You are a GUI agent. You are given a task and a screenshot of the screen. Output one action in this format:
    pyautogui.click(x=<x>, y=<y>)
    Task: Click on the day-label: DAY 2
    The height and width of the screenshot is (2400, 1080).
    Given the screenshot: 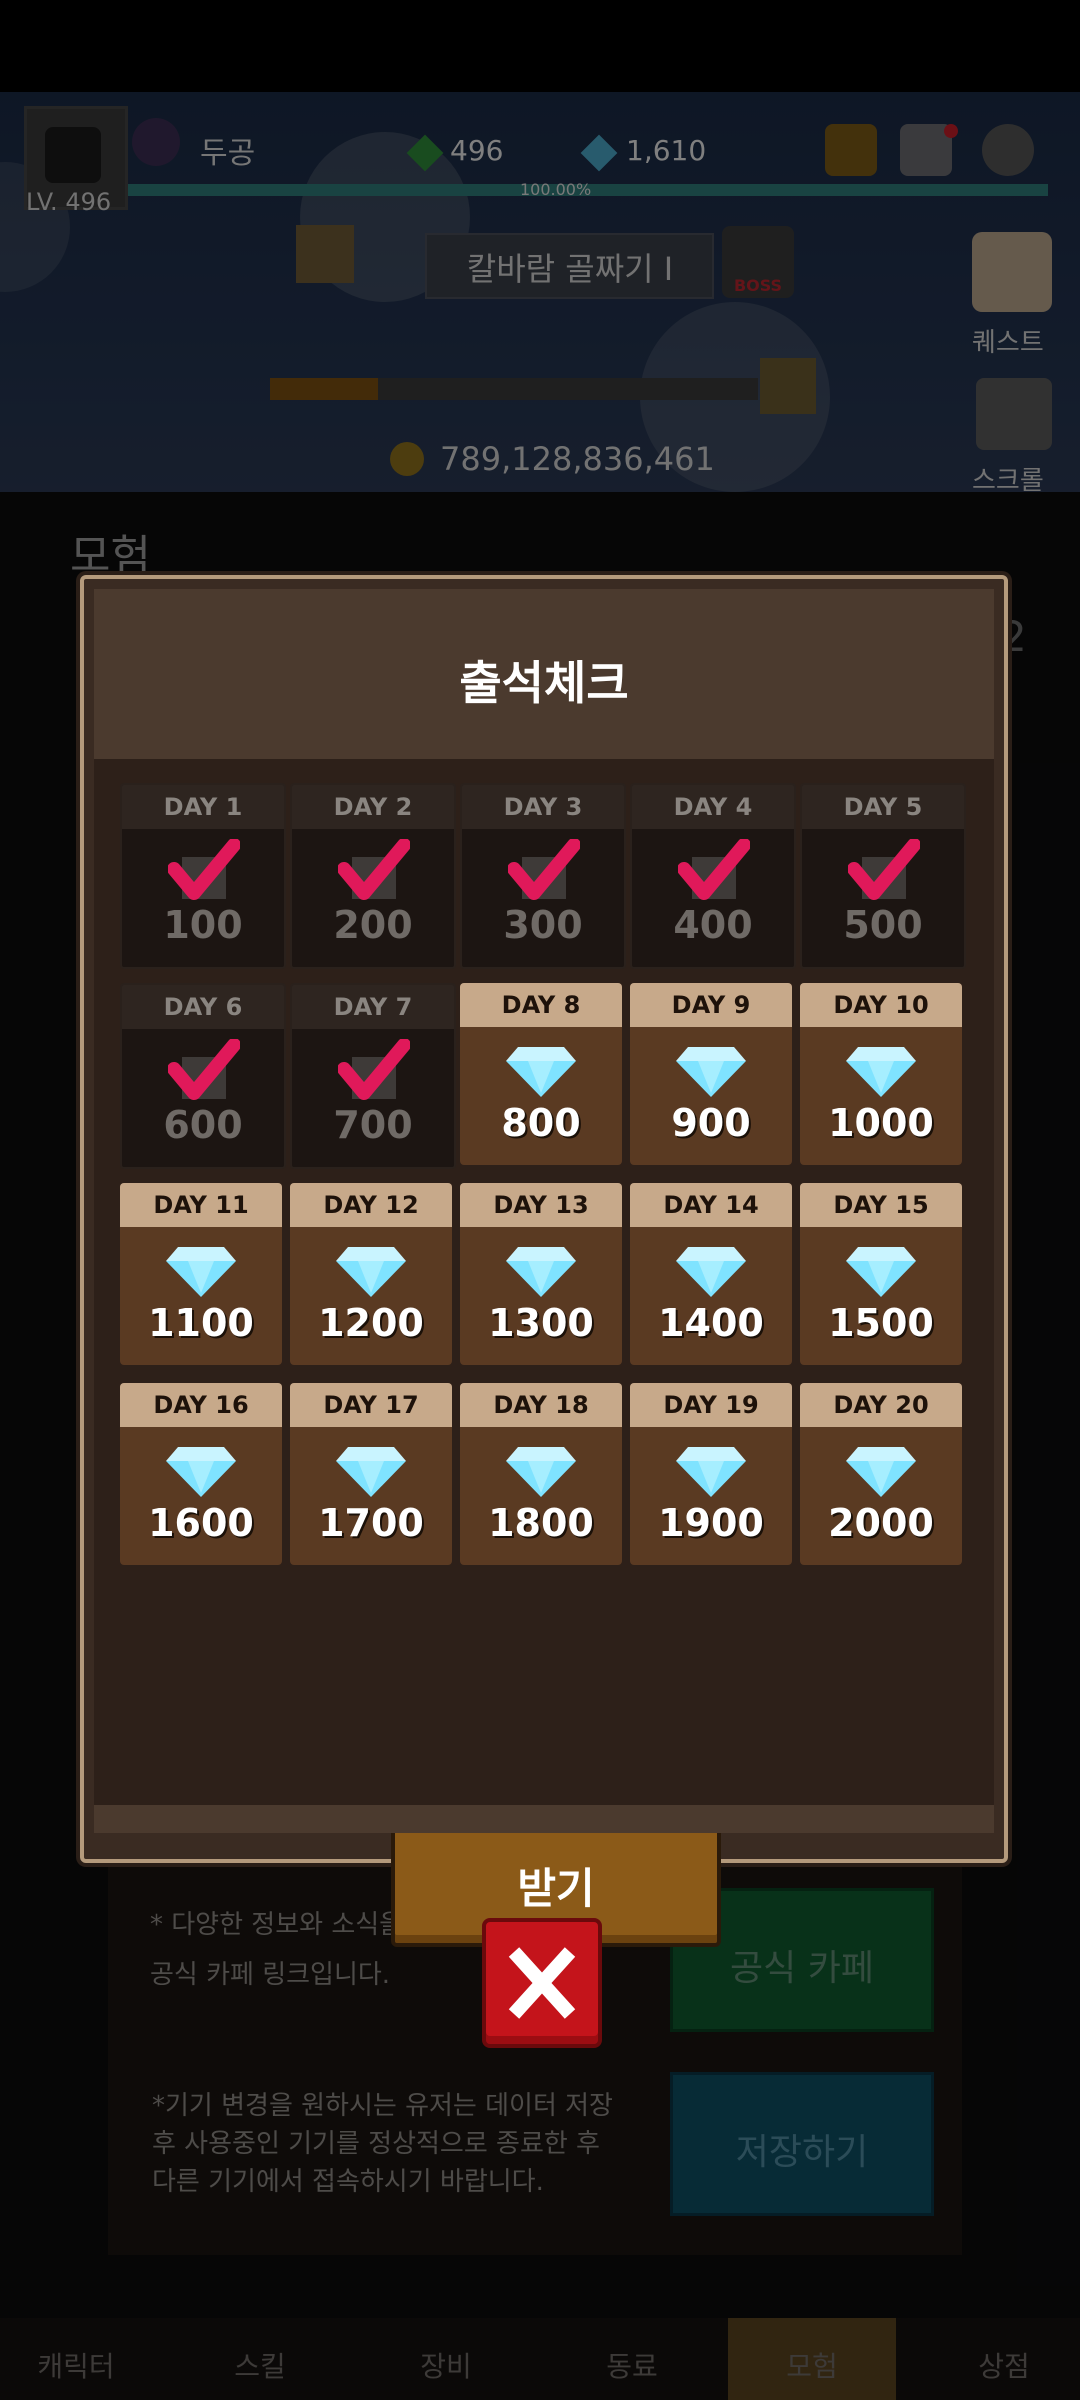 What is the action you would take?
    pyautogui.click(x=373, y=807)
    